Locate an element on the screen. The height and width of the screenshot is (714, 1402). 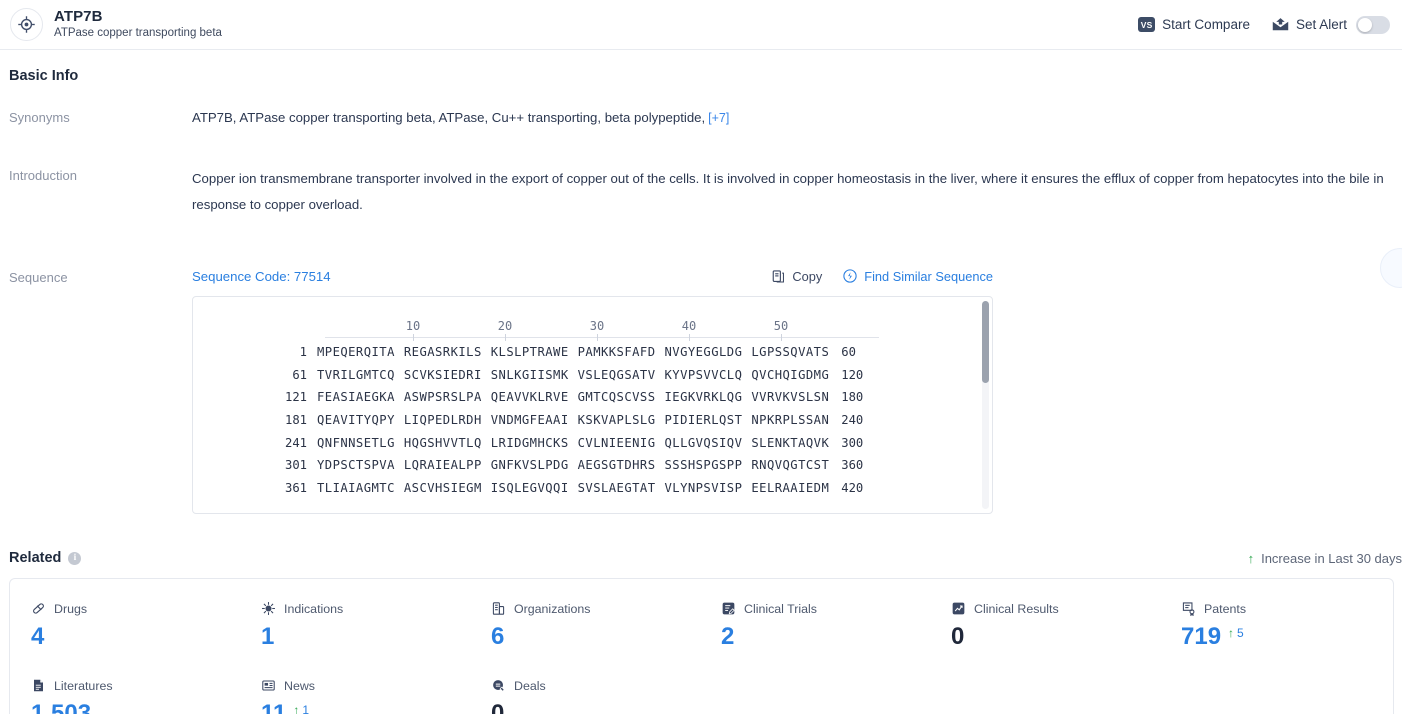
related-title: Related is located at coordinates (35, 558).